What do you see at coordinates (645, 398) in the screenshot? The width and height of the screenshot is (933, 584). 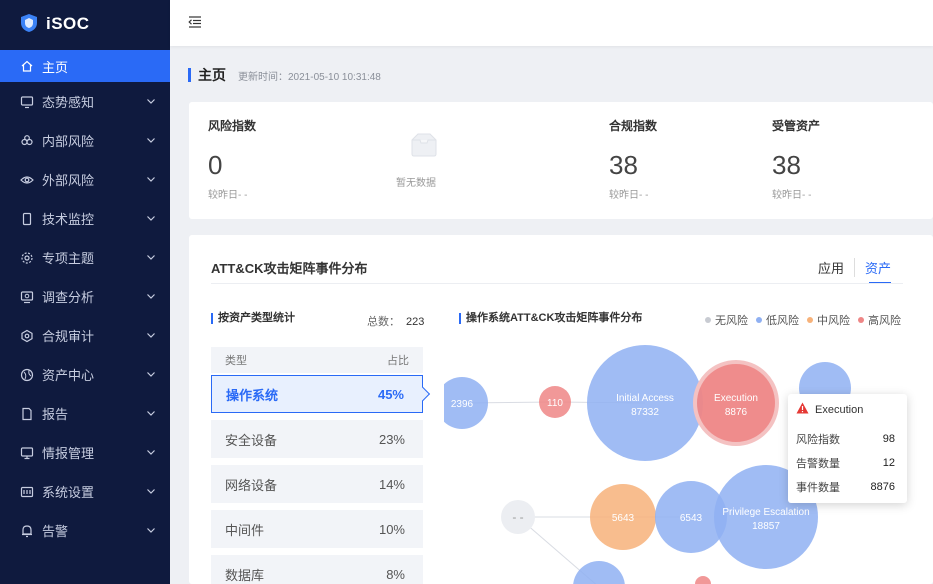 I see `bubble-label: Initial Access` at bounding box center [645, 398].